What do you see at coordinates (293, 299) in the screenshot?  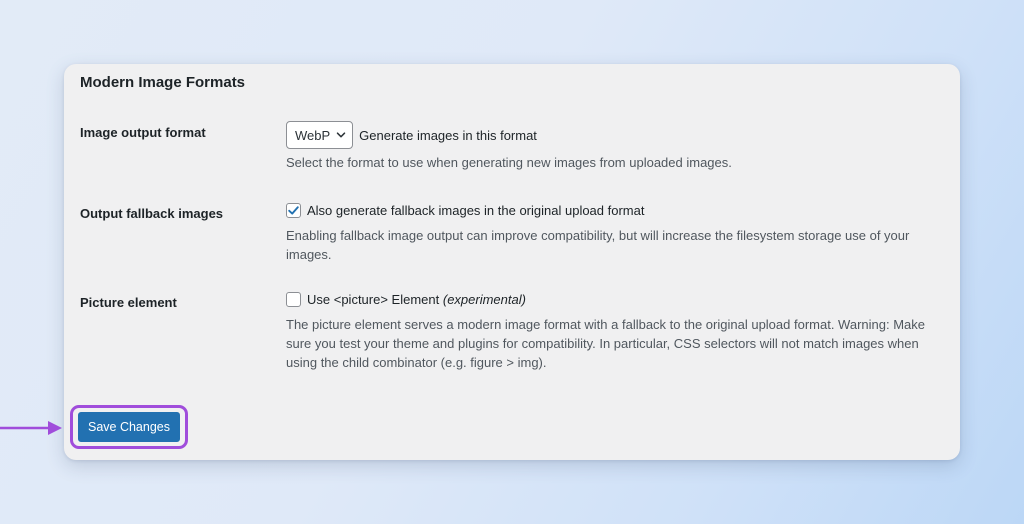 I see `picture-element-checkbox` at bounding box center [293, 299].